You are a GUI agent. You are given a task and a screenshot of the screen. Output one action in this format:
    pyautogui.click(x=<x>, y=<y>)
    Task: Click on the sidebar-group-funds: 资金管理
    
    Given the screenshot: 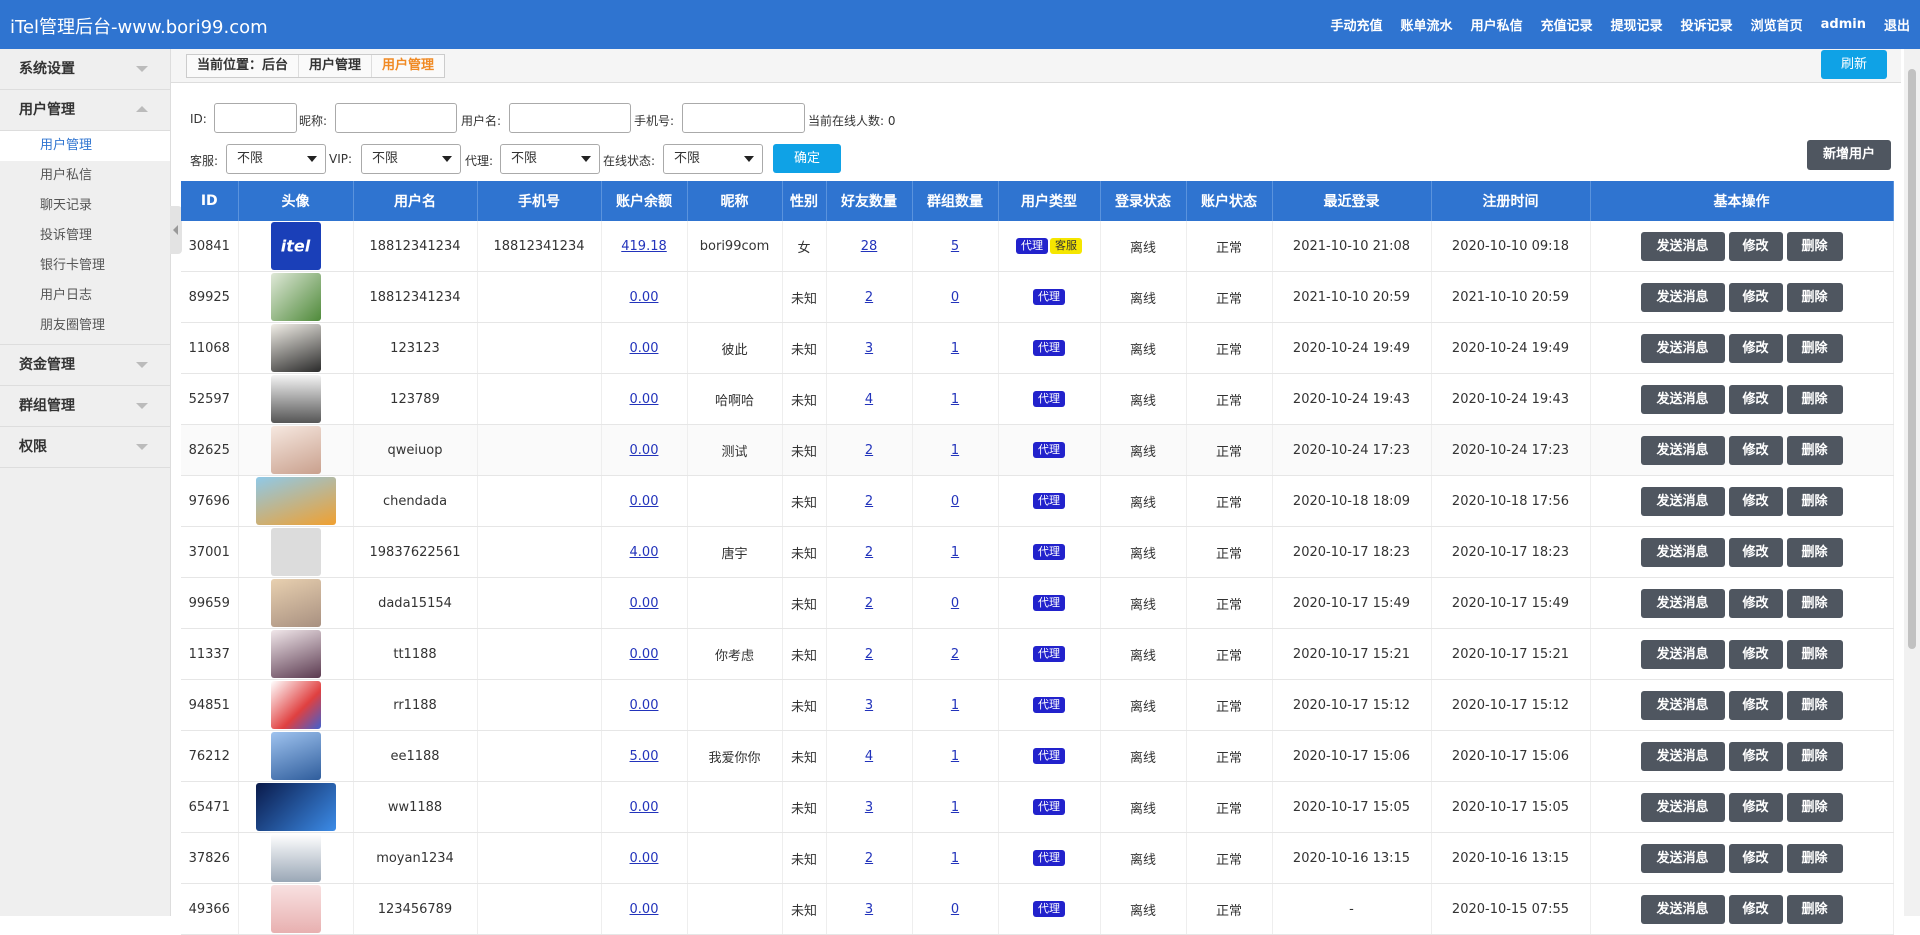 What is the action you would take?
    pyautogui.click(x=85, y=365)
    